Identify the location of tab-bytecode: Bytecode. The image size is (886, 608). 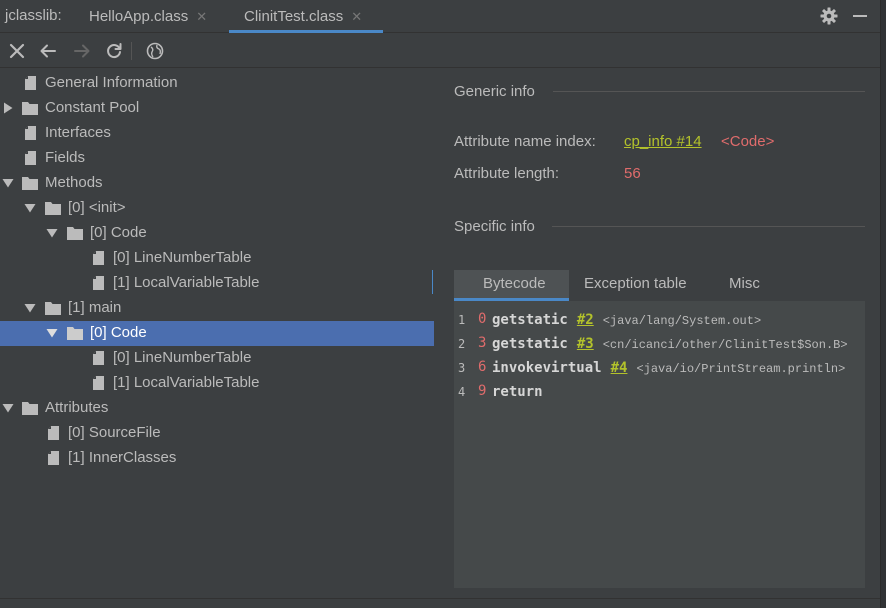
(511, 285).